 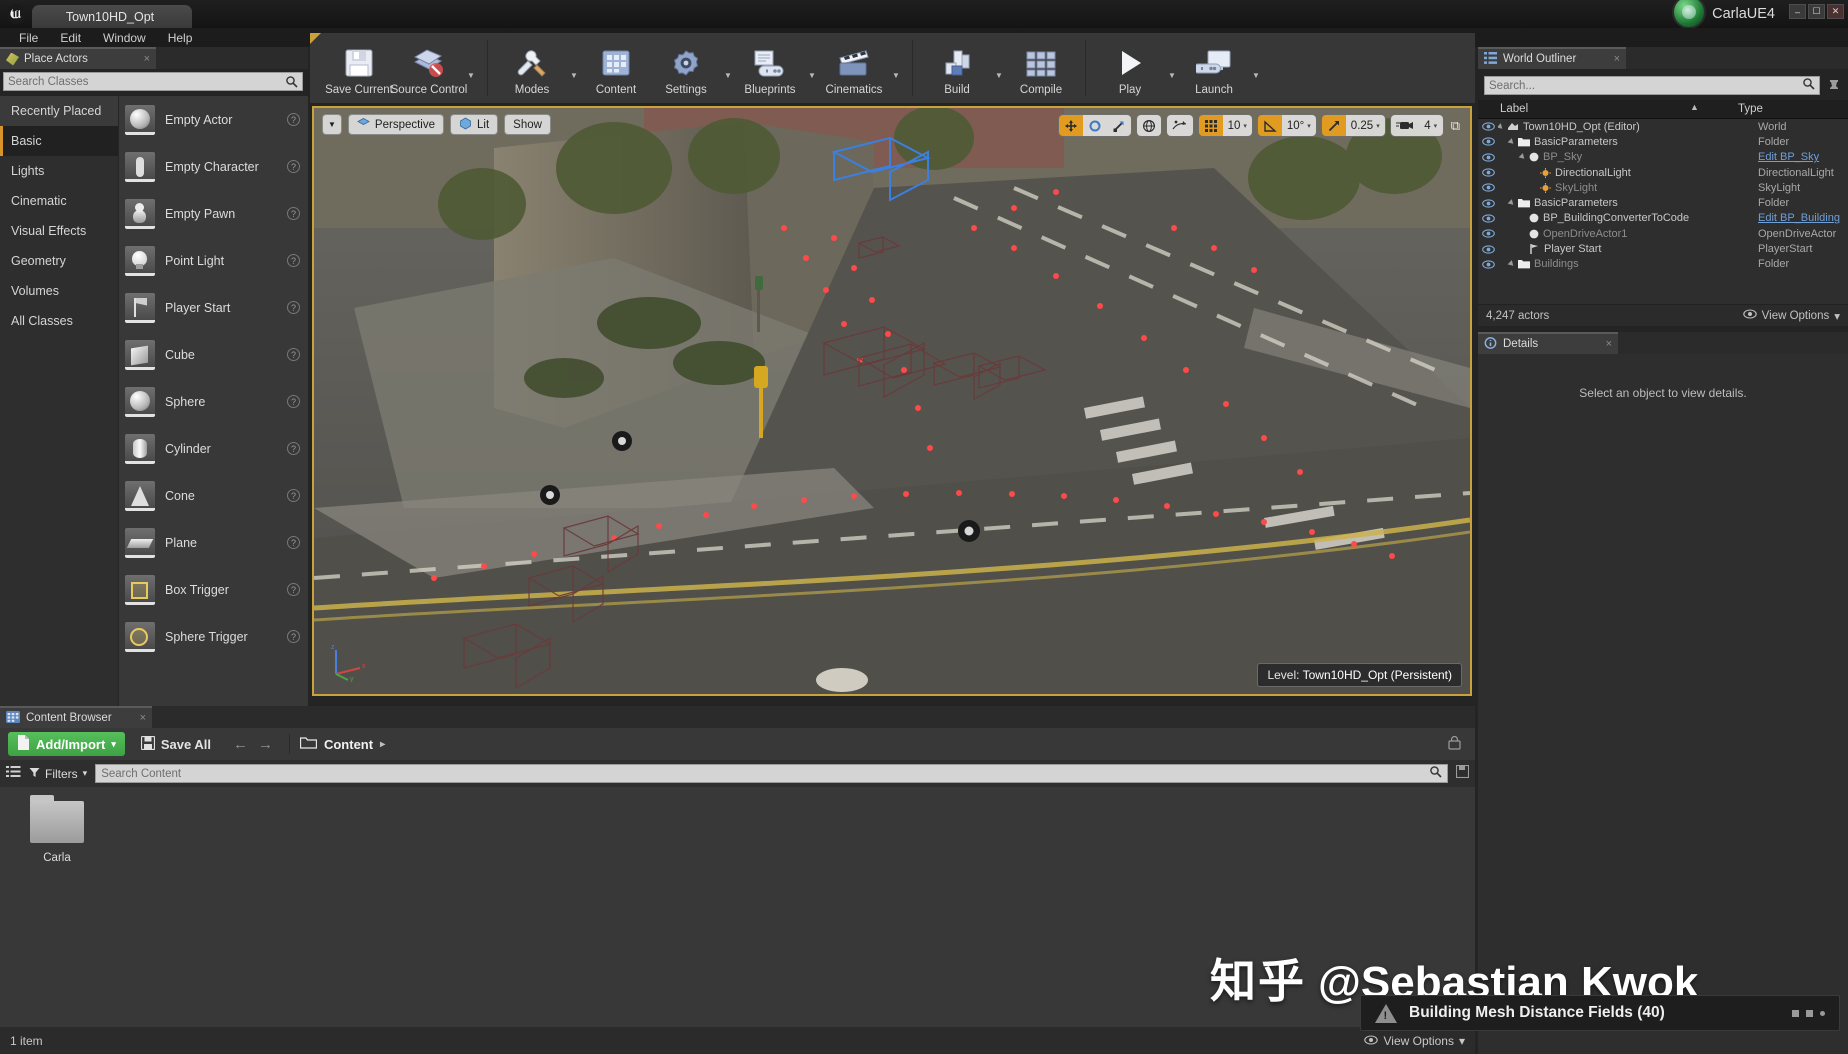 I want to click on content-search-input: Search Content, so click(x=771, y=773).